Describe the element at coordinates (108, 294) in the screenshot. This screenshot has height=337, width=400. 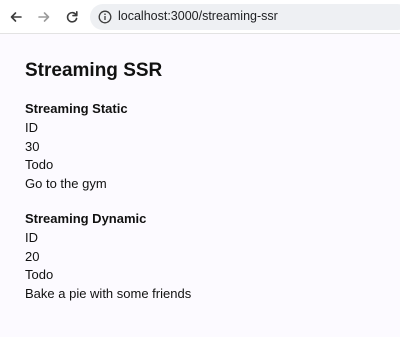
I see `todo-value: Bake a pie with some friends` at that location.